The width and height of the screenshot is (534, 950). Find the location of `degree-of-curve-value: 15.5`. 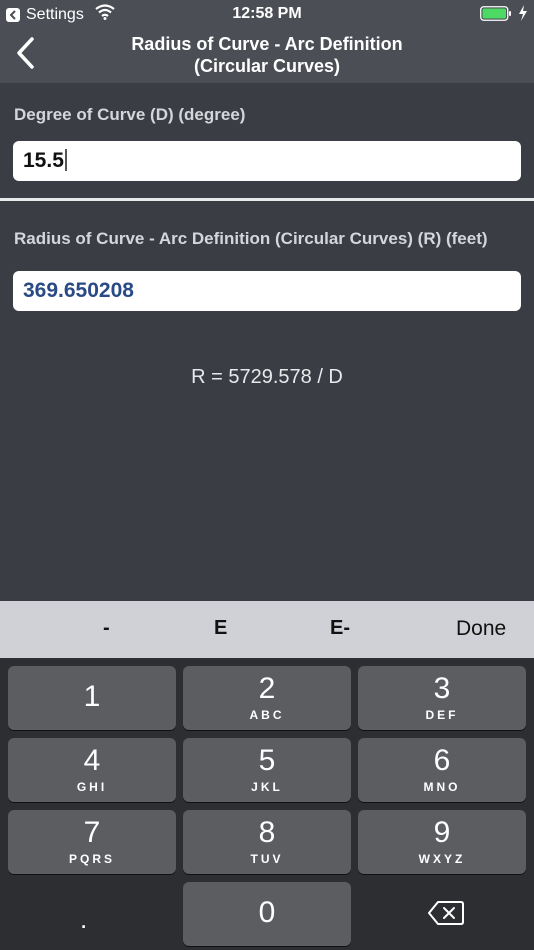

degree-of-curve-value: 15.5 is located at coordinates (43, 160).